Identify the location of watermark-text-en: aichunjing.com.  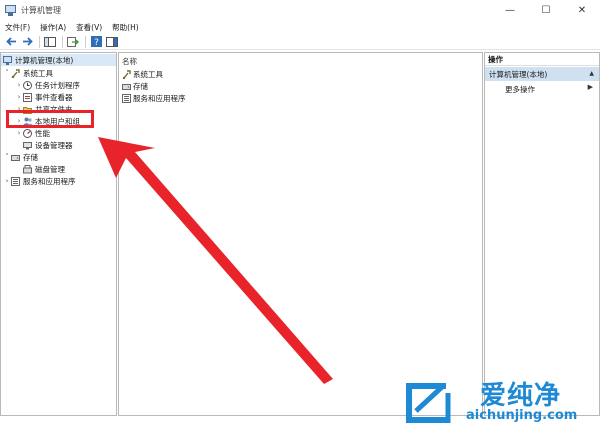
(522, 415).